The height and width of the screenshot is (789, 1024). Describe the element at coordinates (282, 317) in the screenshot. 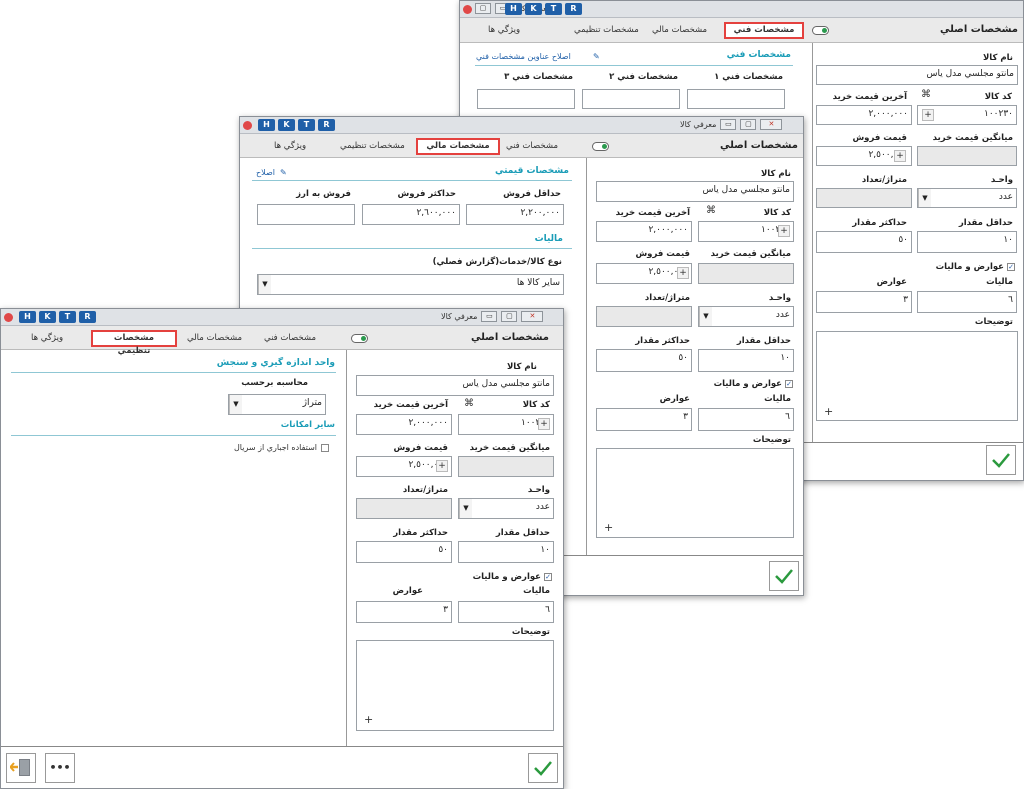

I see `title-bar: HKTR معرفي كالا ▭ ▢ ✕` at that location.